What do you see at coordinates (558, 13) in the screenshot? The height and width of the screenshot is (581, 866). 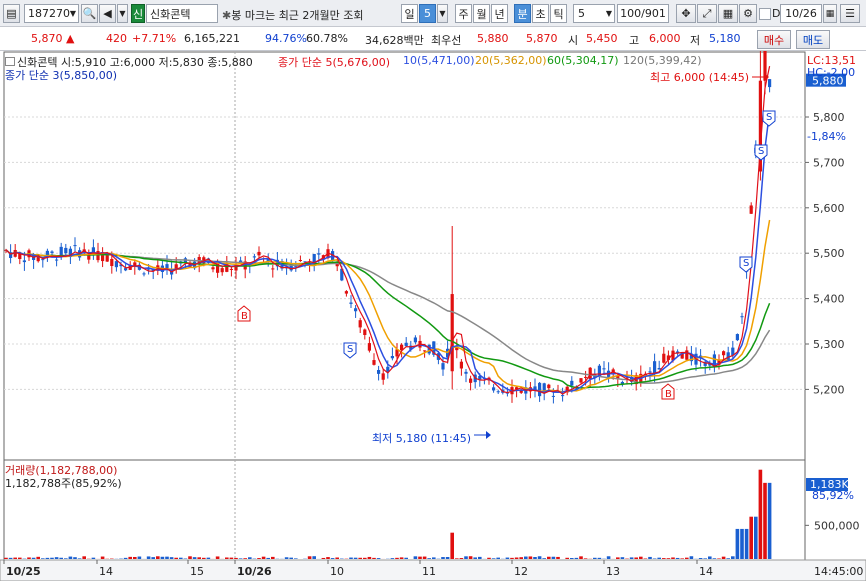 I see `tab-tick: 틱` at bounding box center [558, 13].